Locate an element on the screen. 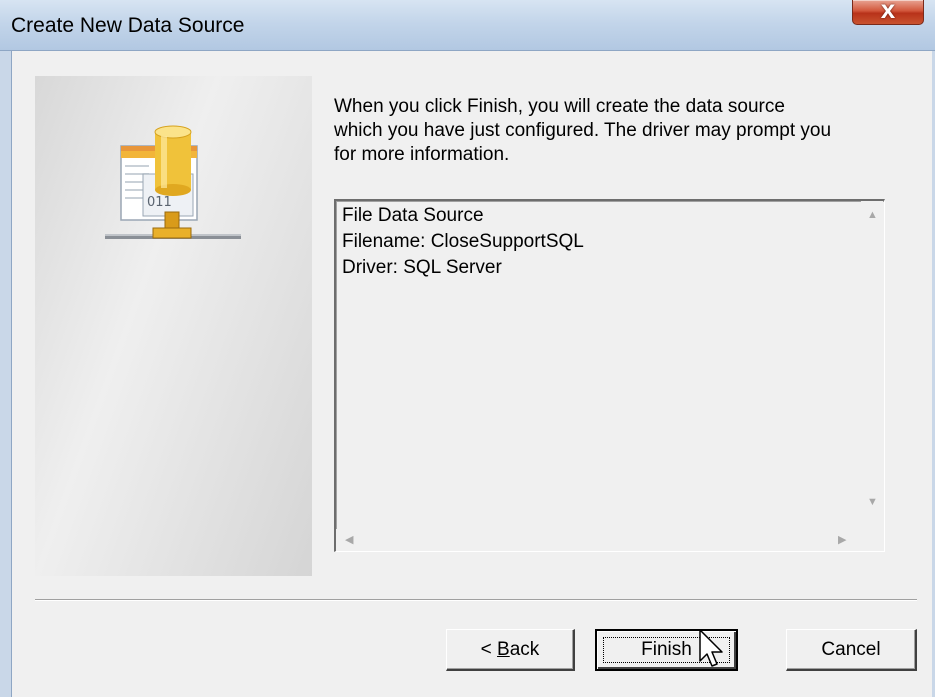 This screenshot has width=935, height=697. back-button: < Back is located at coordinates (510, 650).